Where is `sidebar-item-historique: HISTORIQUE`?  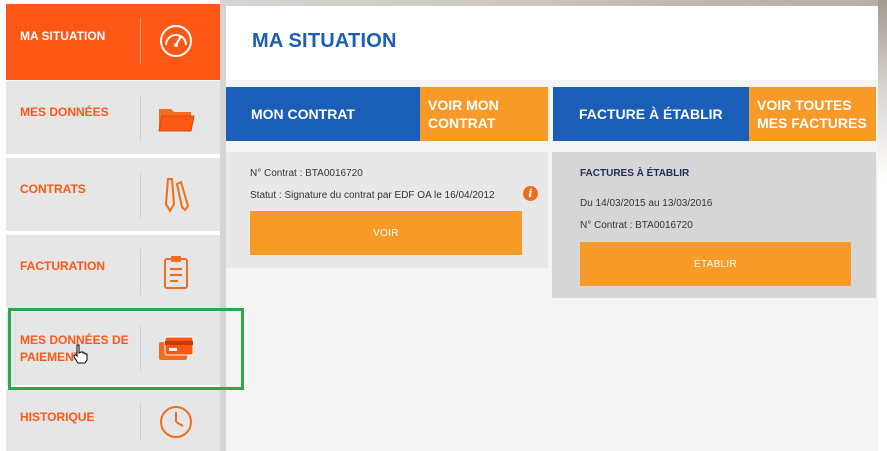 sidebar-item-historique: HISTORIQUE is located at coordinates (113, 420).